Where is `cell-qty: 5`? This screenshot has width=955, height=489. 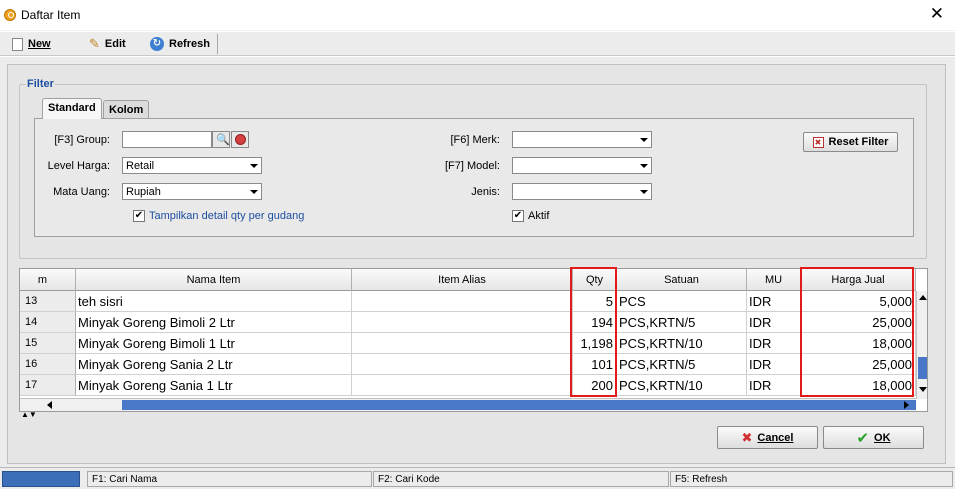
cell-qty: 5 is located at coordinates (595, 301).